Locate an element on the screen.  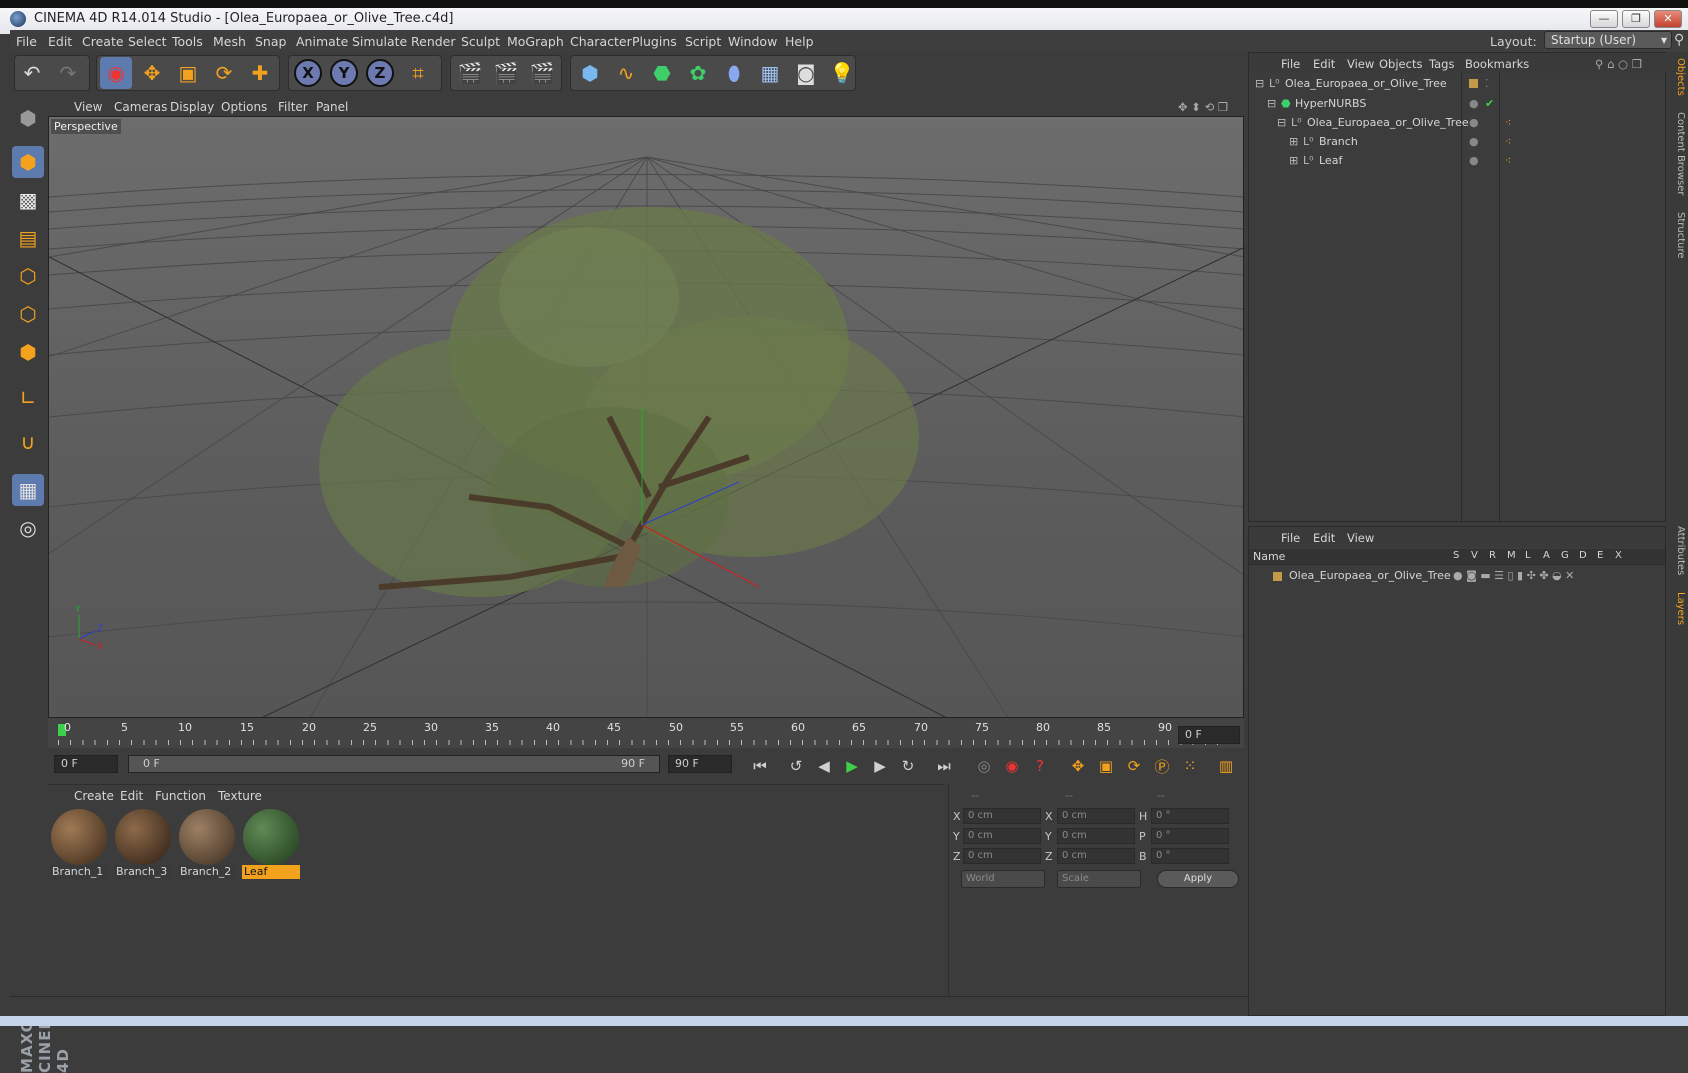
object-menu-file: File is located at coordinates (1290, 64).